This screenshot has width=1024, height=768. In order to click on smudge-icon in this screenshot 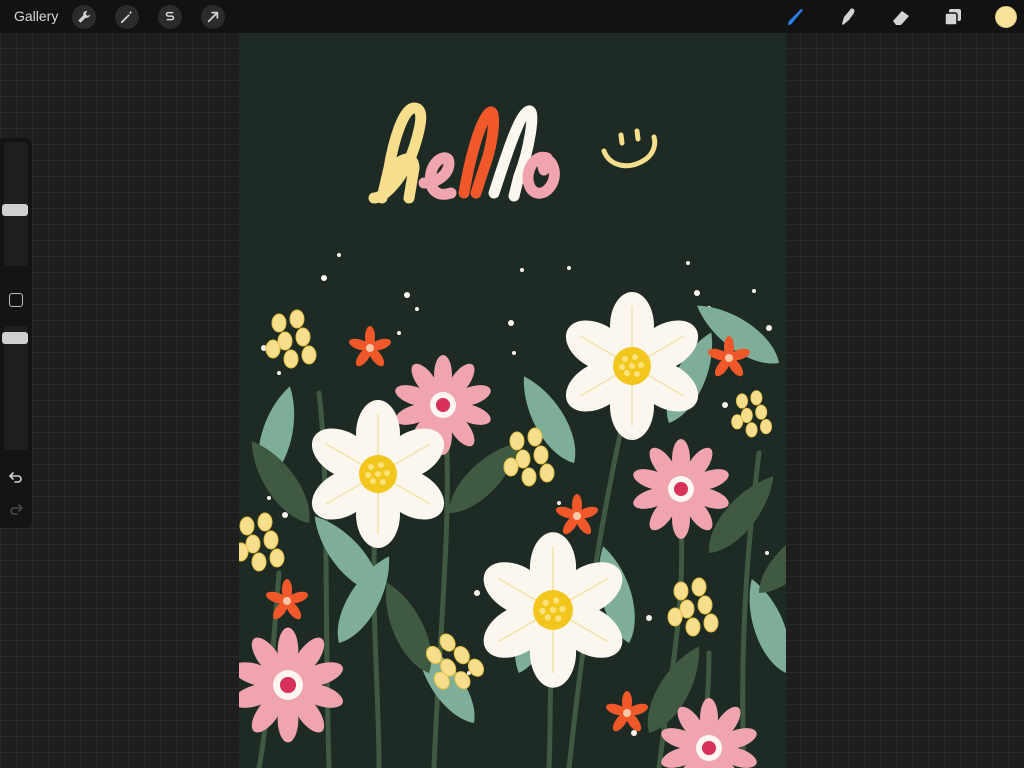, I will do `click(848, 17)`.